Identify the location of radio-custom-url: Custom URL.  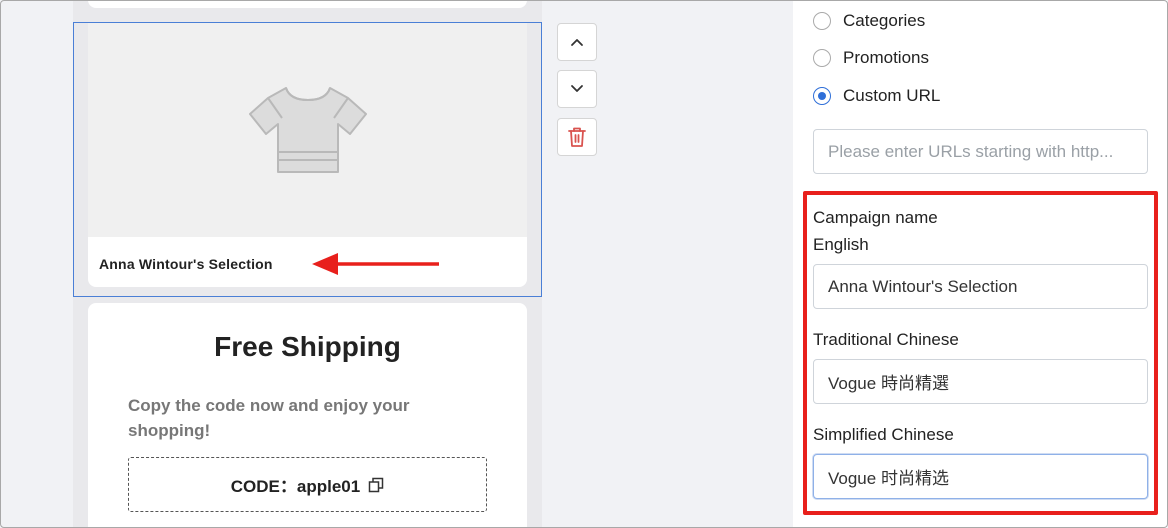
(876, 96).